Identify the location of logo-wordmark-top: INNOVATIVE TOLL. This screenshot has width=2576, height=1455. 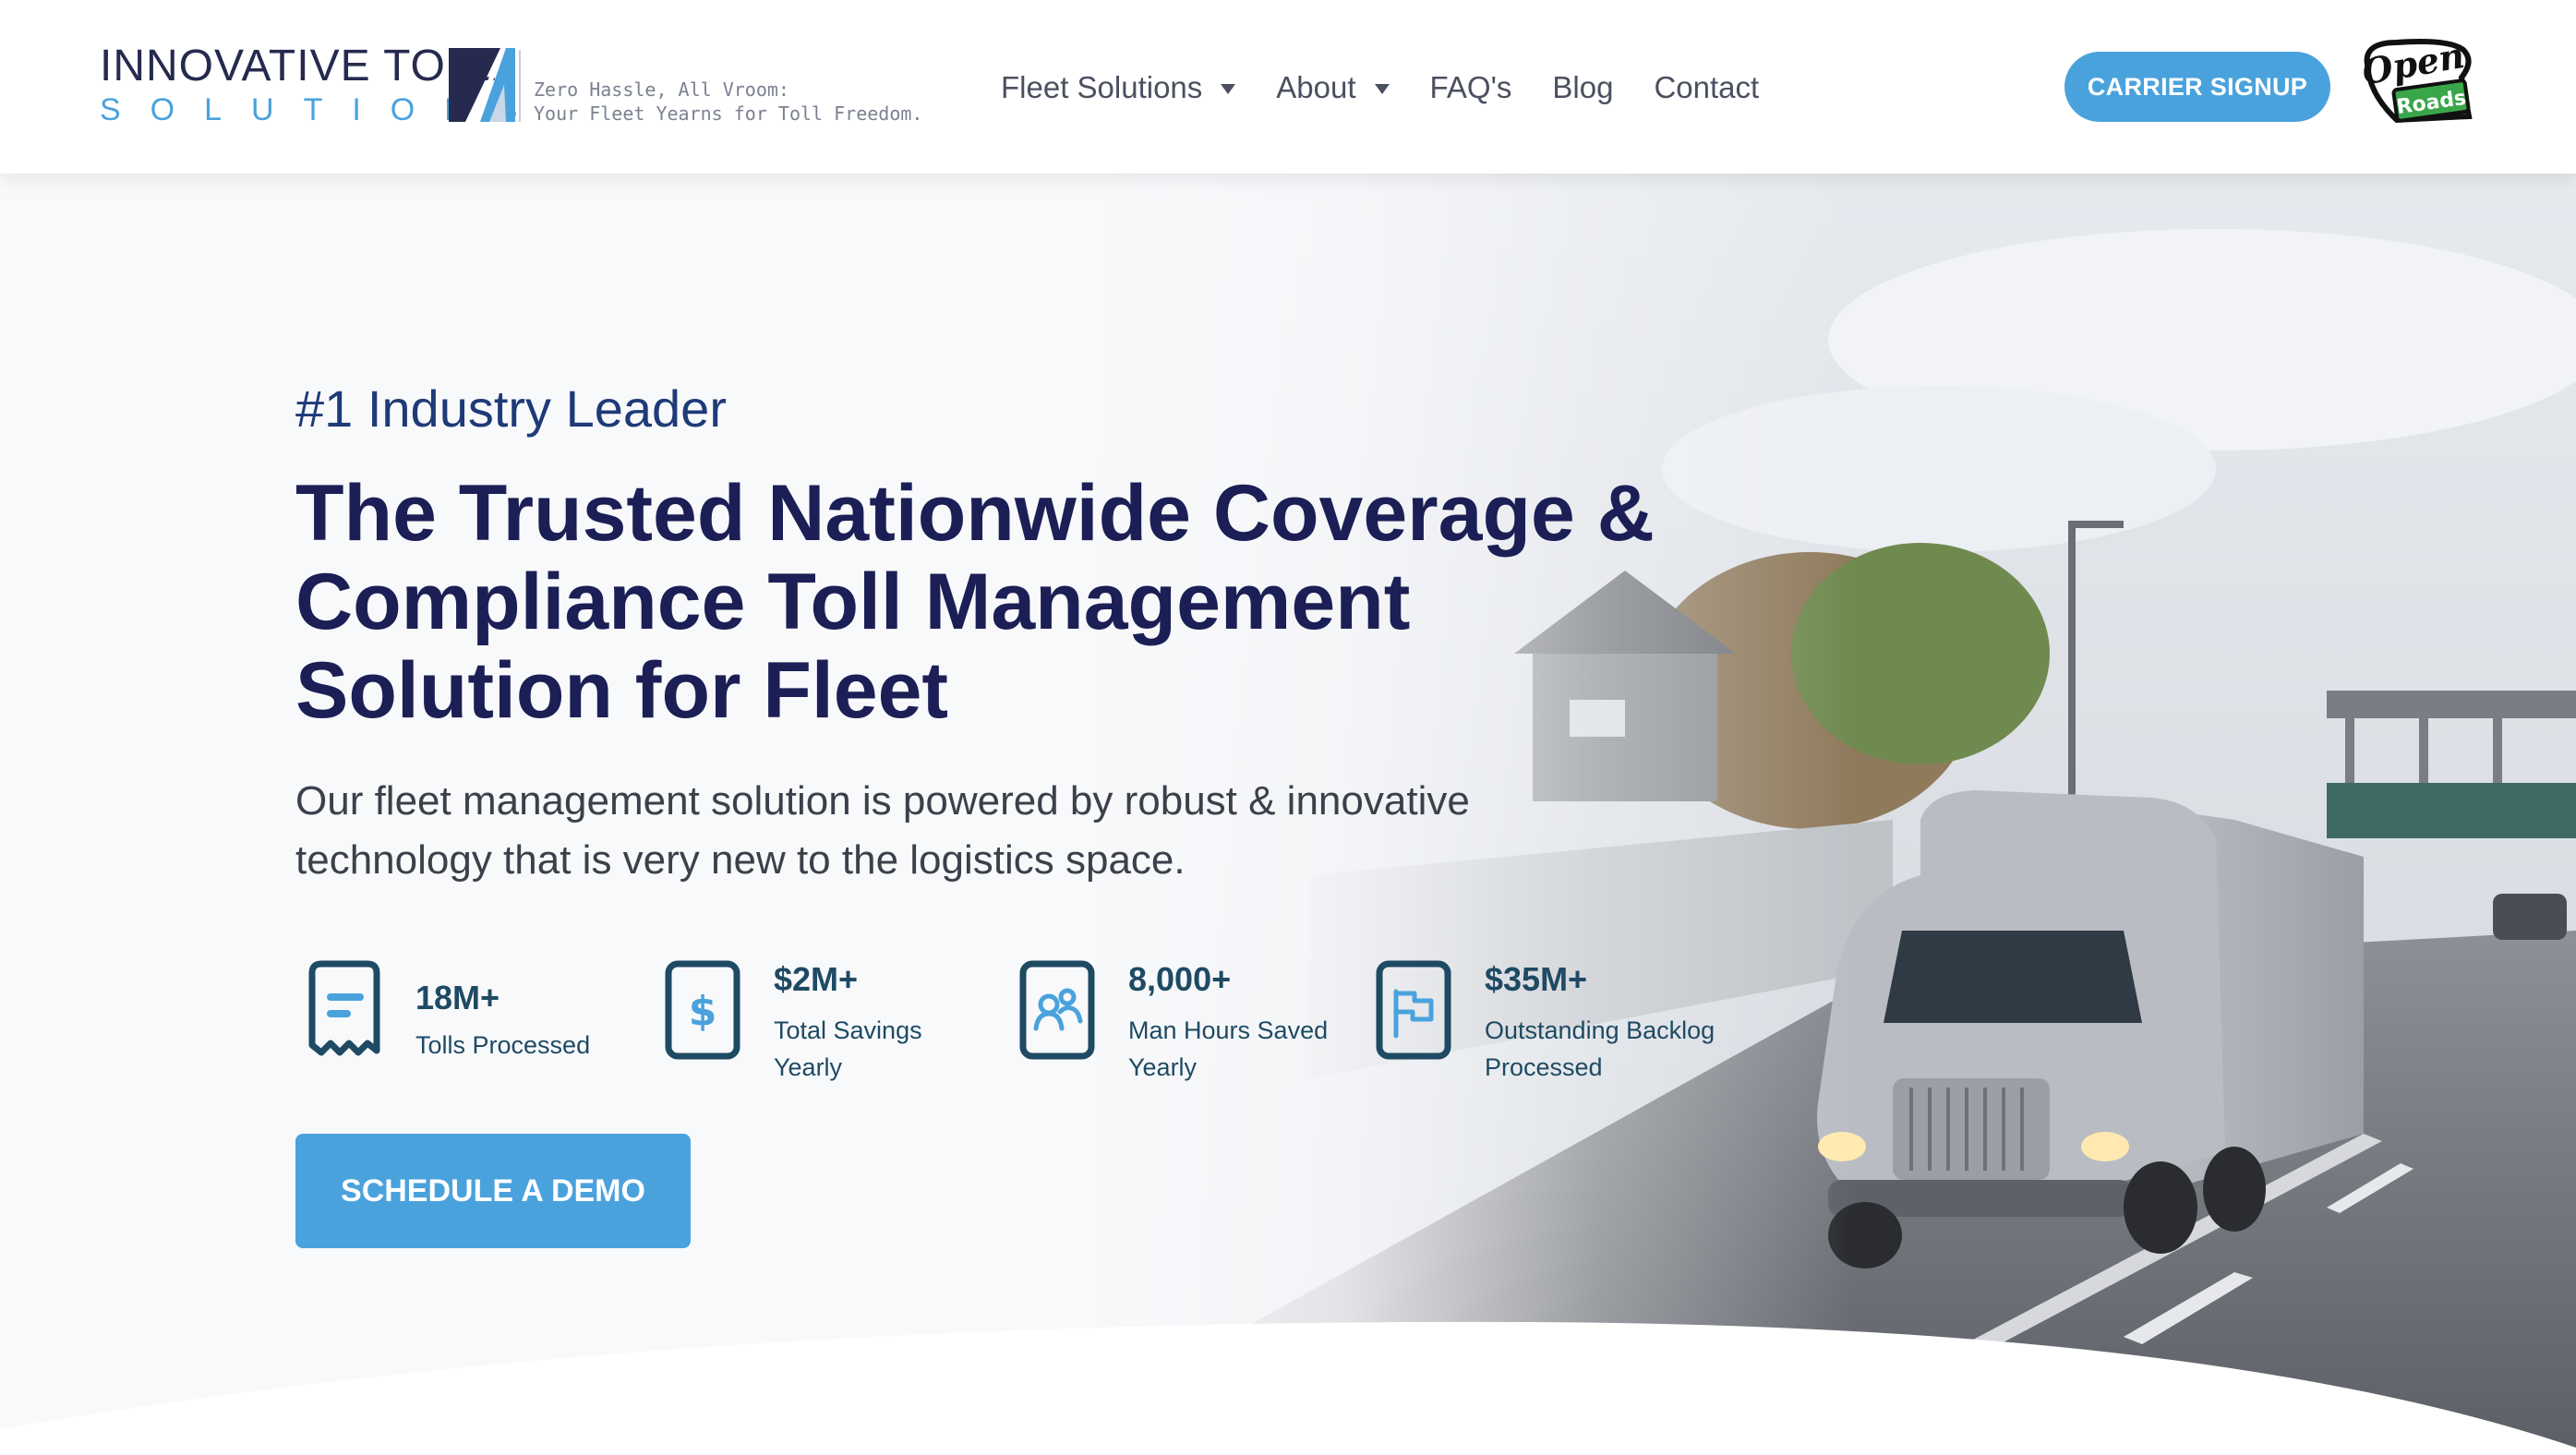
(299, 66).